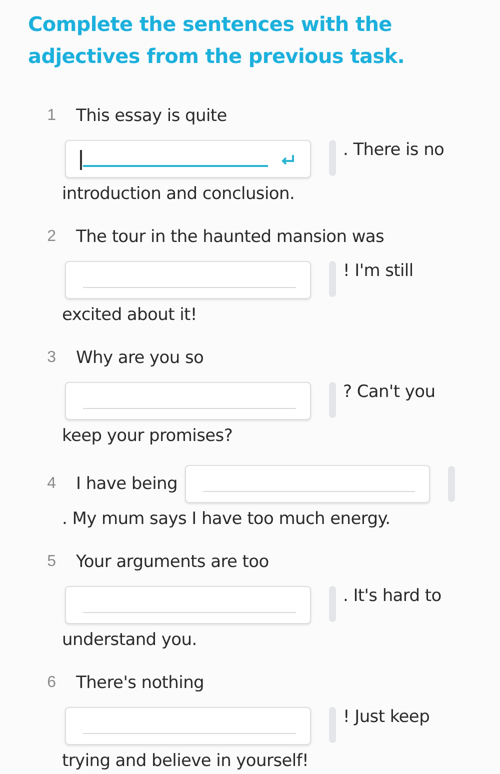 Image resolution: width=500 pixels, height=774 pixels. What do you see at coordinates (140, 683) in the screenshot?
I see `sentence-text: There's nothing` at bounding box center [140, 683].